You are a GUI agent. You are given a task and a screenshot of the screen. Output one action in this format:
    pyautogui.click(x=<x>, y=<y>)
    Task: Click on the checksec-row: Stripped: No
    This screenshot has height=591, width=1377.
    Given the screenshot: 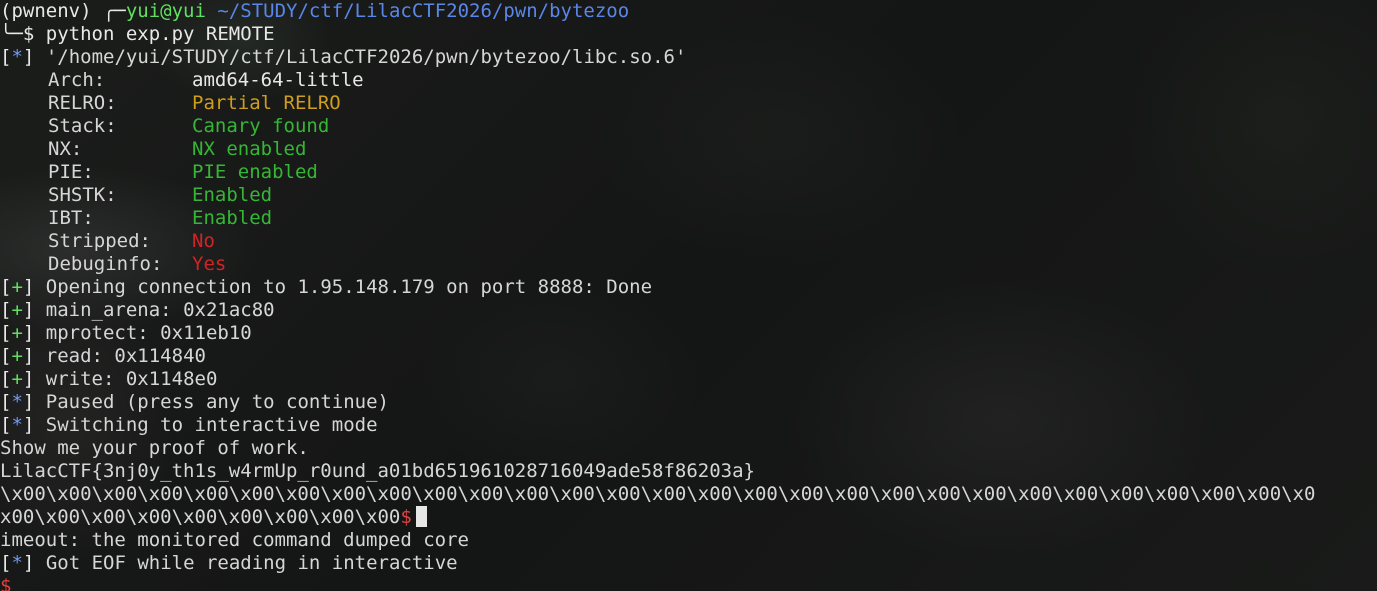 What is the action you would take?
    pyautogui.click(x=688, y=241)
    